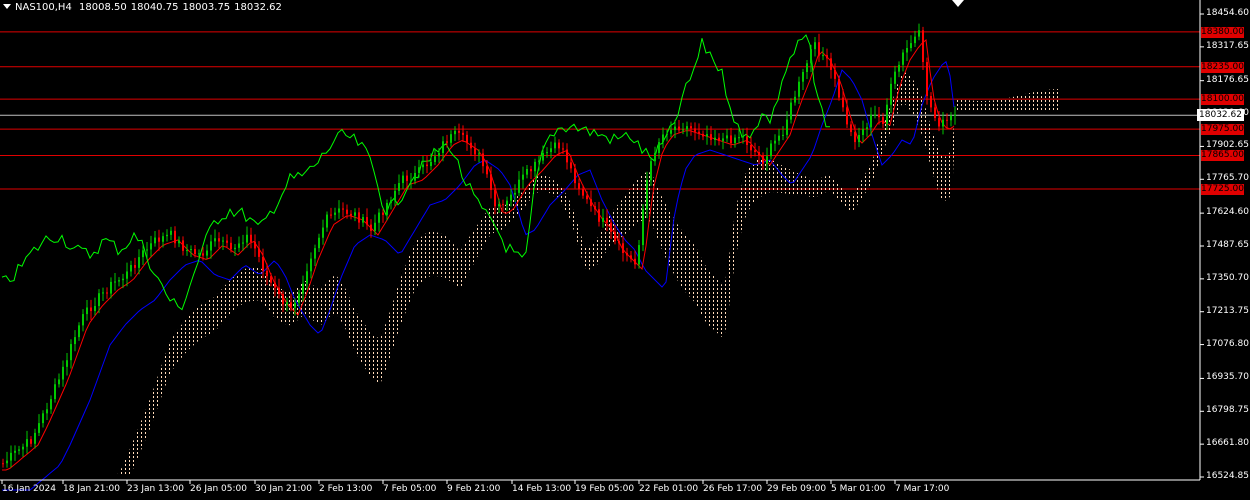 The image size is (1250, 500). What do you see at coordinates (346, 489) in the screenshot?
I see `x-tick-label: 2 Feb 13:00` at bounding box center [346, 489].